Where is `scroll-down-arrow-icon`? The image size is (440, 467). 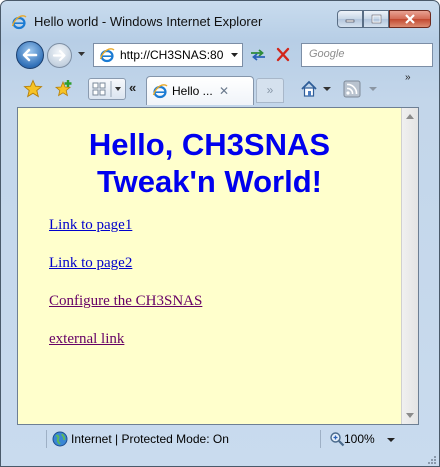
scroll-down-arrow-icon is located at coordinates (410, 415).